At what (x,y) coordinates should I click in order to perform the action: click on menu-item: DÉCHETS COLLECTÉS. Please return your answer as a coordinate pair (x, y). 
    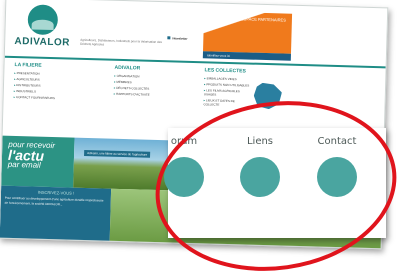
    Looking at the image, I should click on (132, 88).